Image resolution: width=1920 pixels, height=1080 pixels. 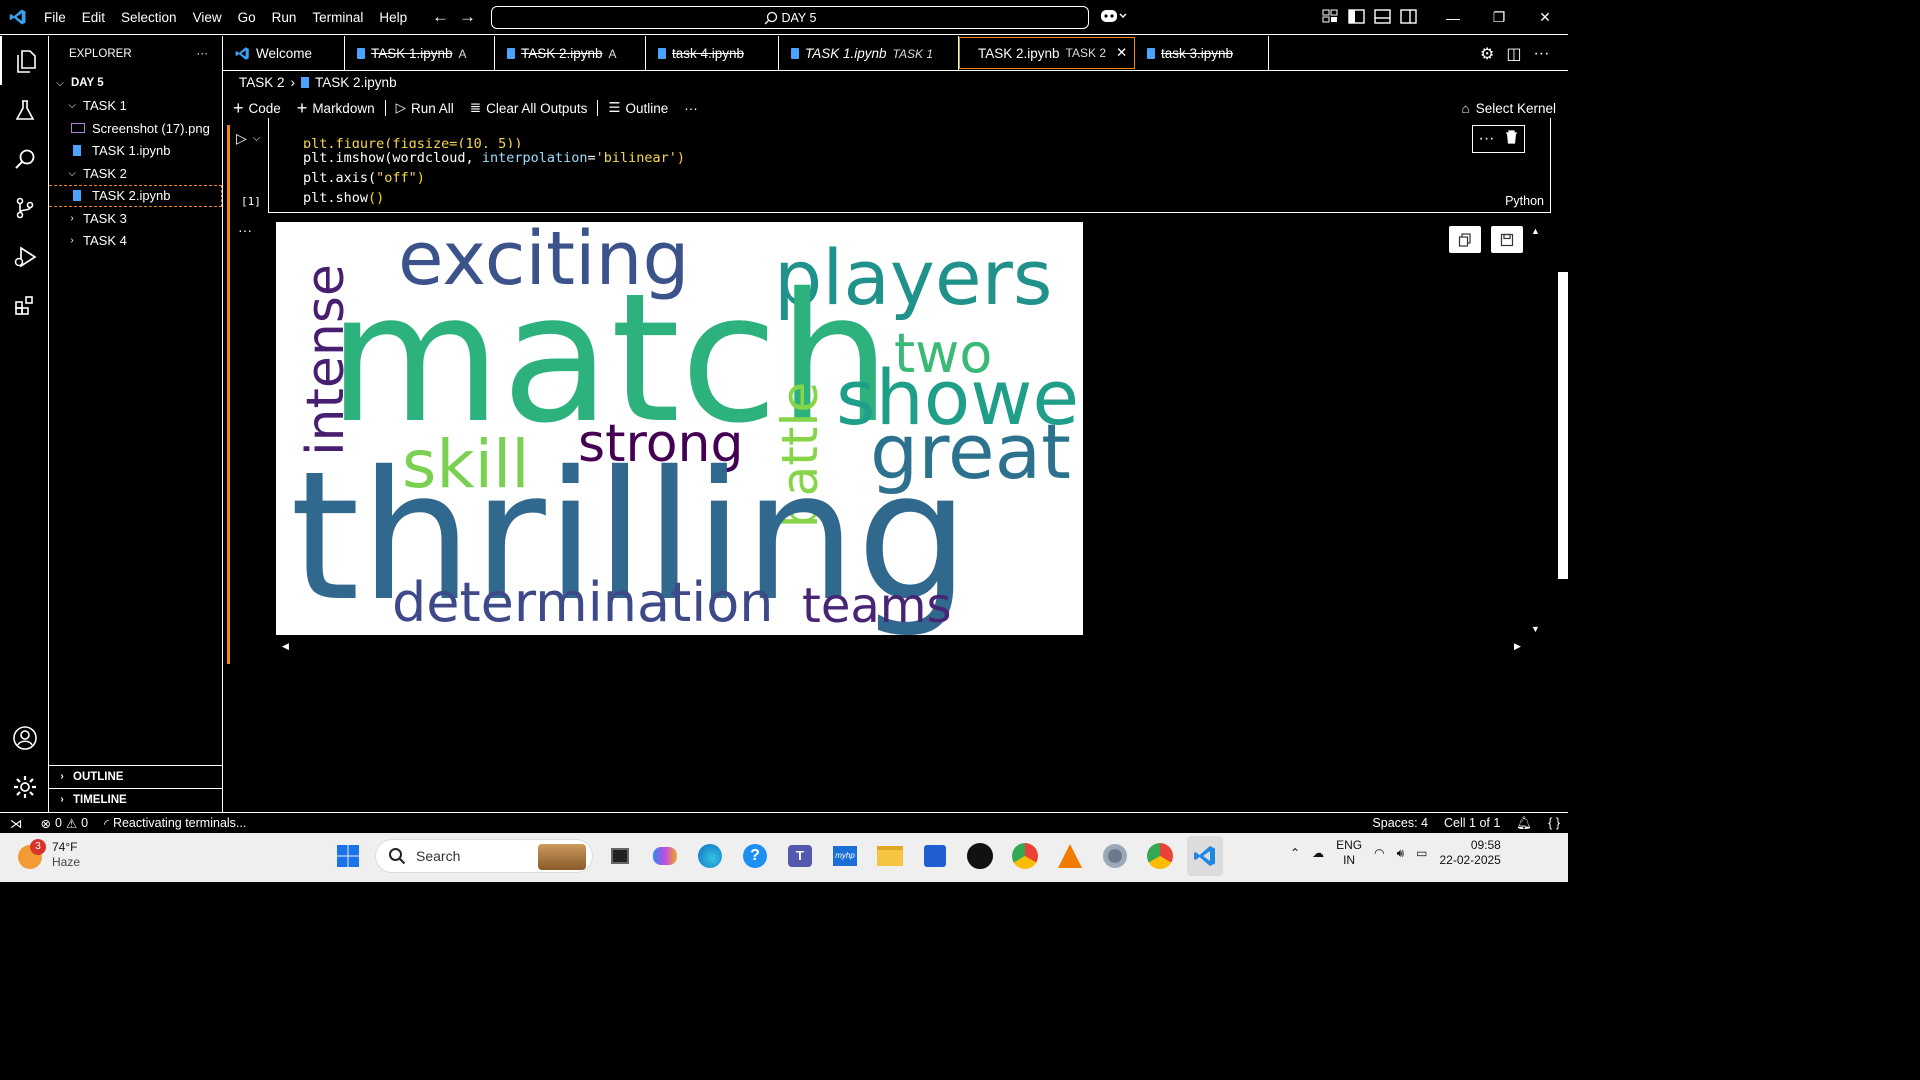 I want to click on menu-terminal: Terminal, so click(x=337, y=17).